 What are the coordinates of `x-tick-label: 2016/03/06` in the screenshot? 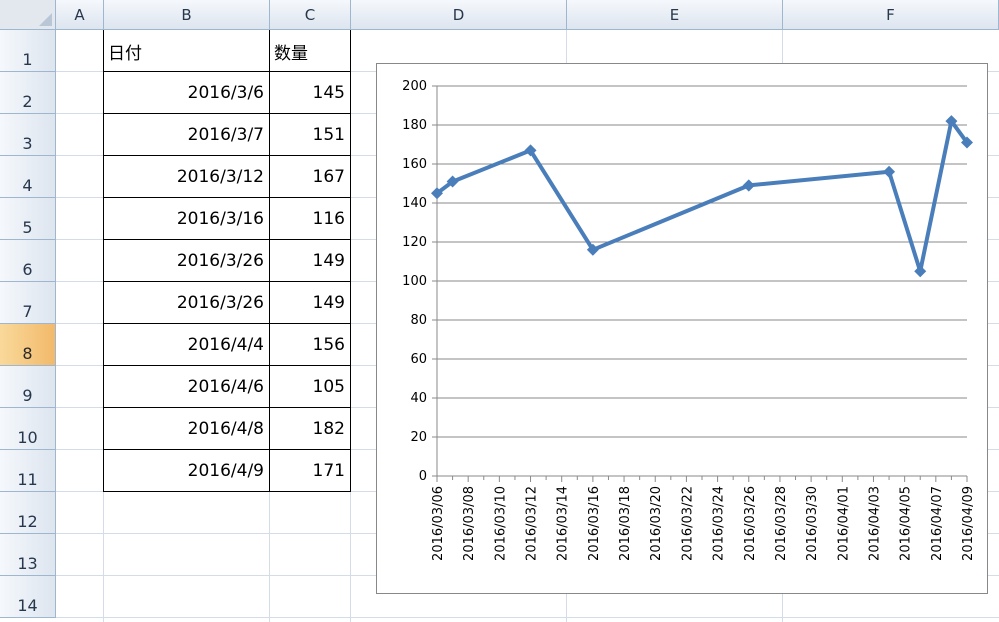 It's located at (438, 523).